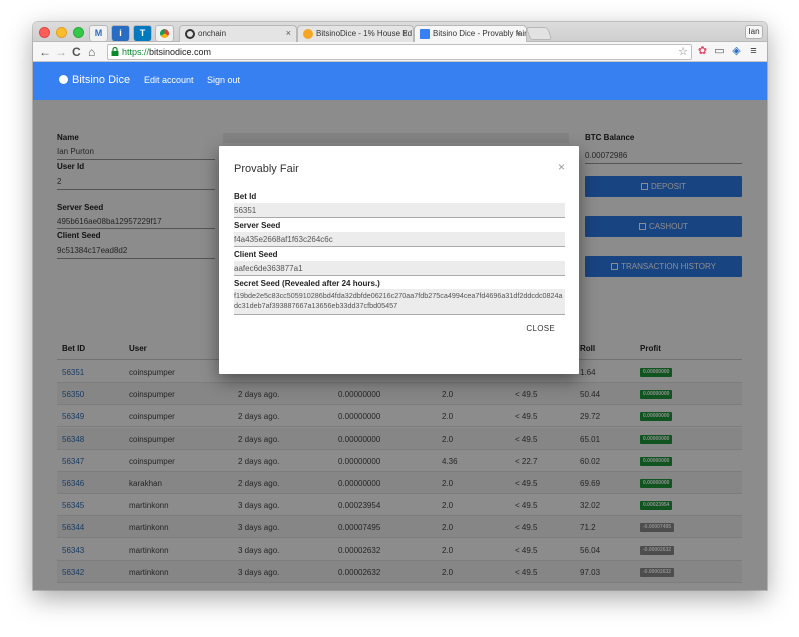 The image size is (799, 637). Describe the element at coordinates (754, 32) in the screenshot. I see `profile-button: Ian` at that location.